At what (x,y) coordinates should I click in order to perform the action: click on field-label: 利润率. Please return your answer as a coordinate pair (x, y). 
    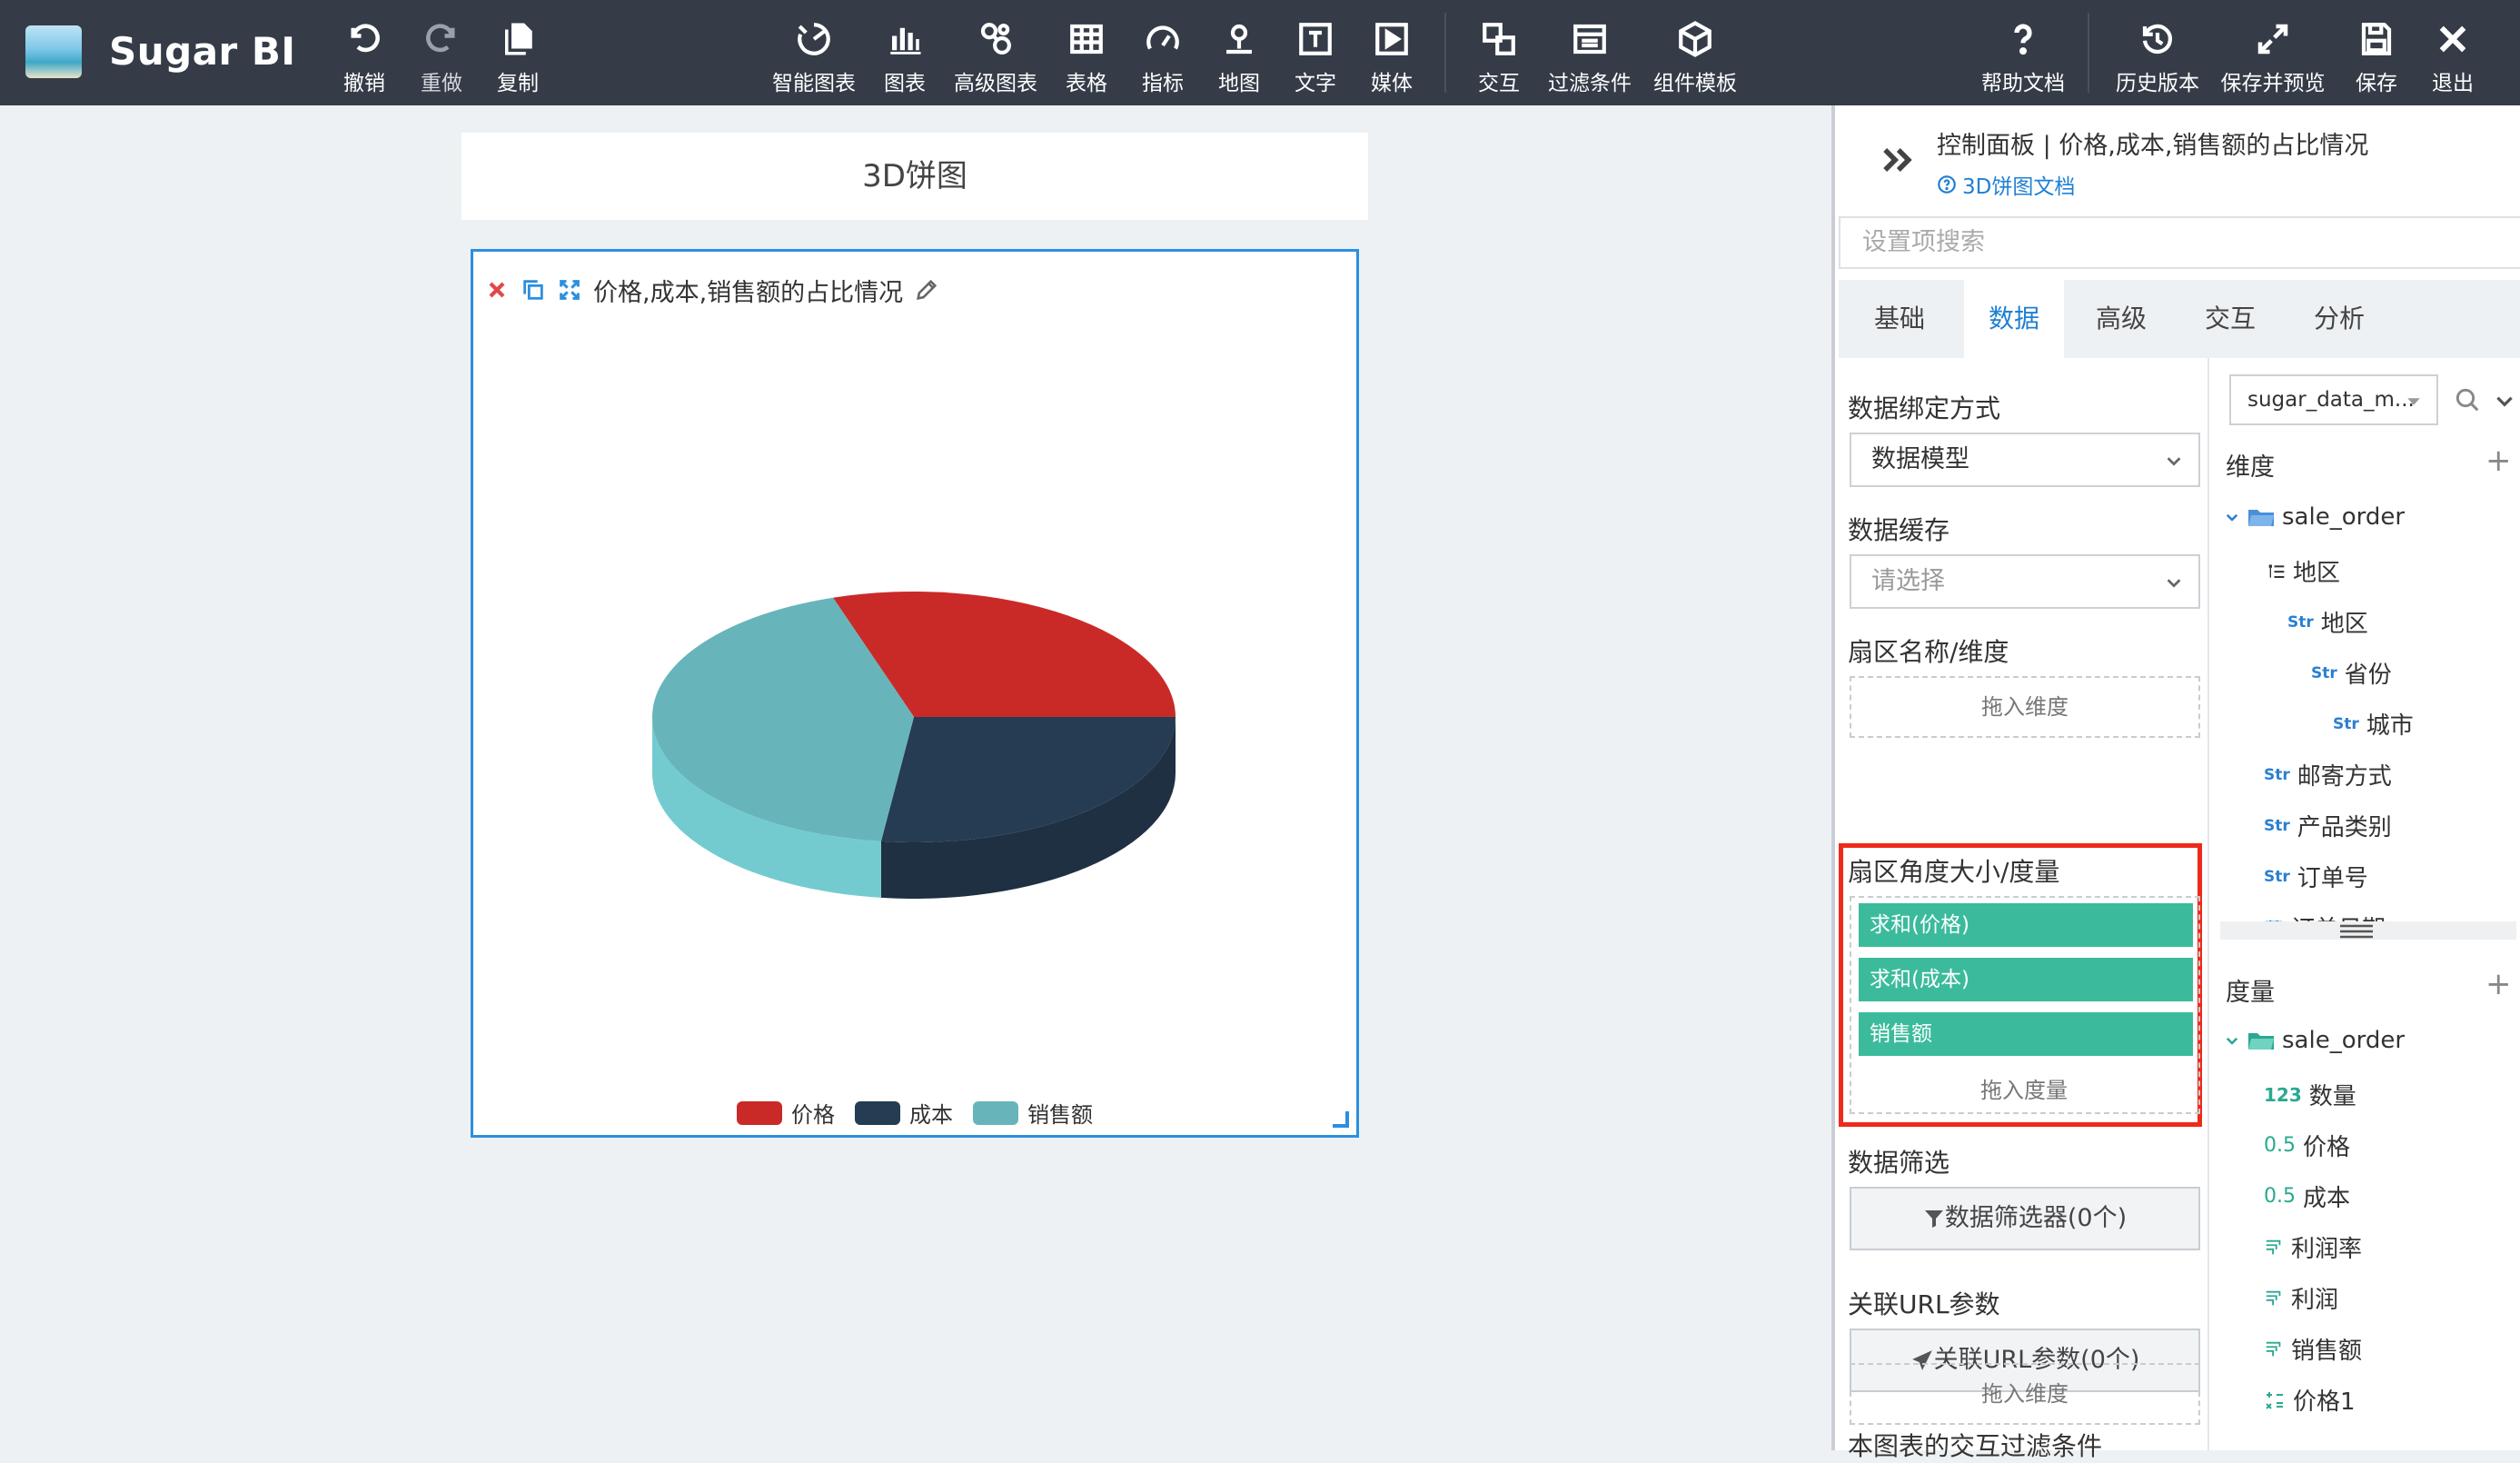
    Looking at the image, I should click on (2327, 1249).